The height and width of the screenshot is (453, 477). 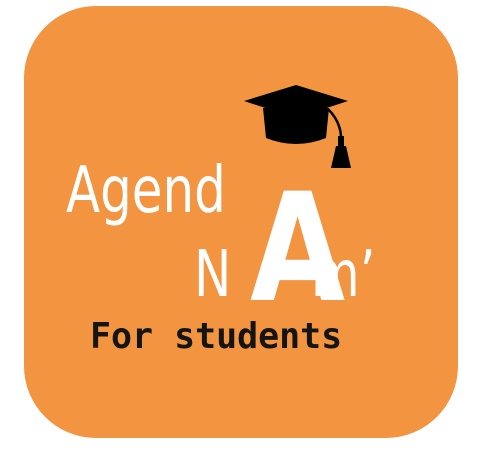 I want to click on logo-letter-n: N, so click(x=212, y=274).